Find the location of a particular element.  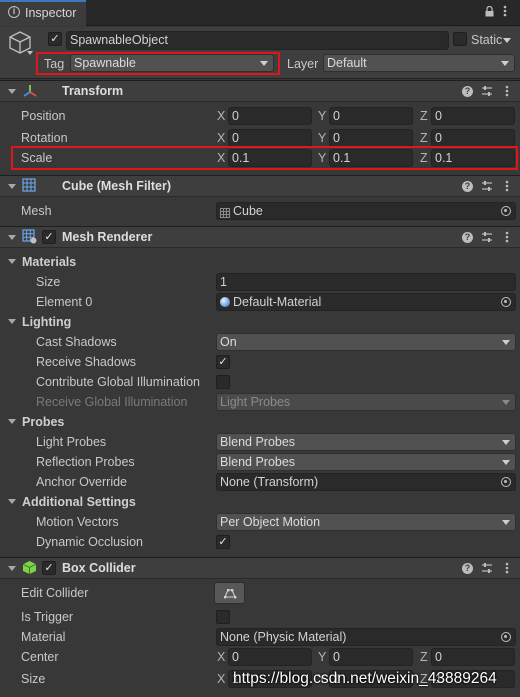

size-x-label: X is located at coordinates (221, 679).